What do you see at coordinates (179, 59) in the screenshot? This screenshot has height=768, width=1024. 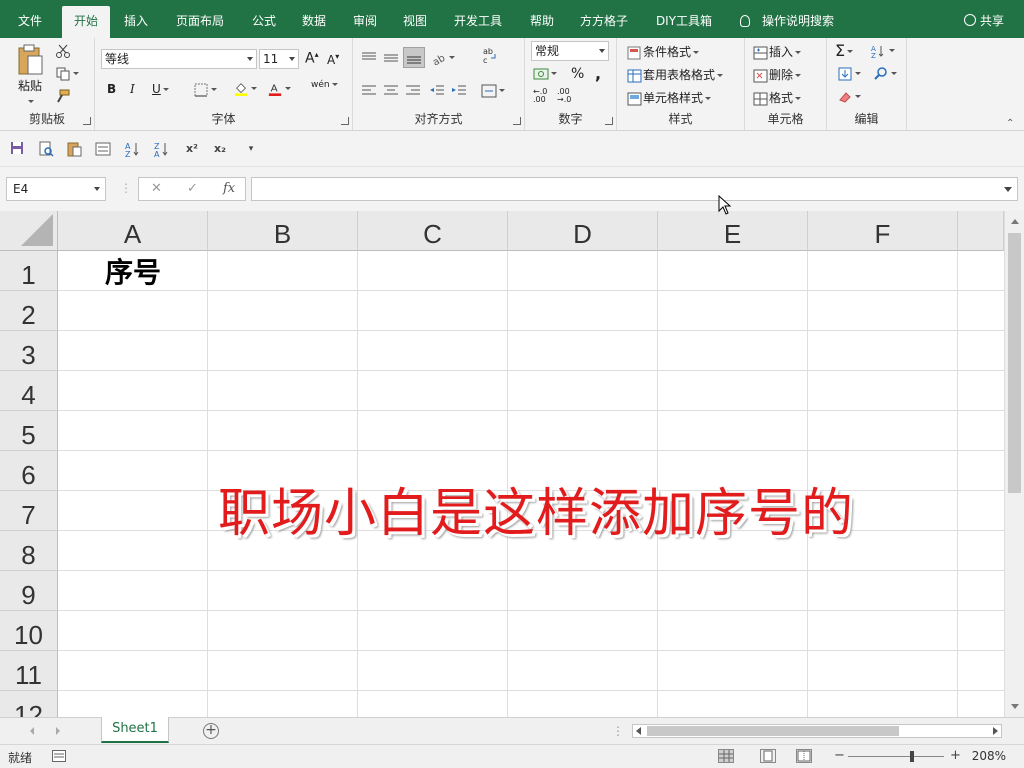 I see `font-name-combo: 等线` at bounding box center [179, 59].